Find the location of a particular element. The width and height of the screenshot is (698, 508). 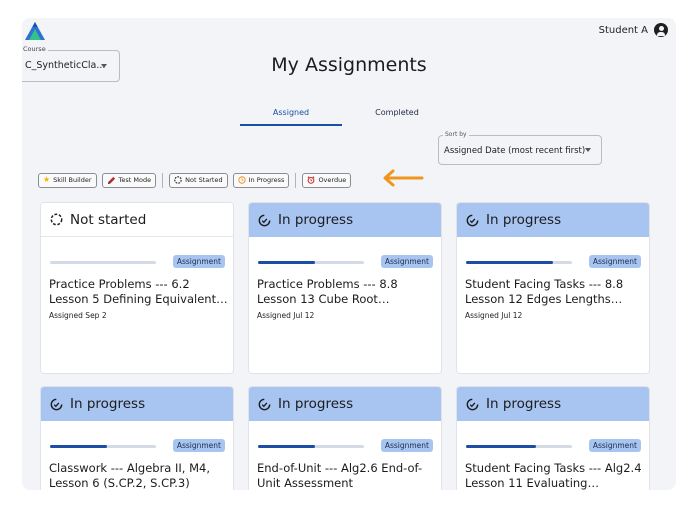

active-tab-indicator is located at coordinates (291, 125).